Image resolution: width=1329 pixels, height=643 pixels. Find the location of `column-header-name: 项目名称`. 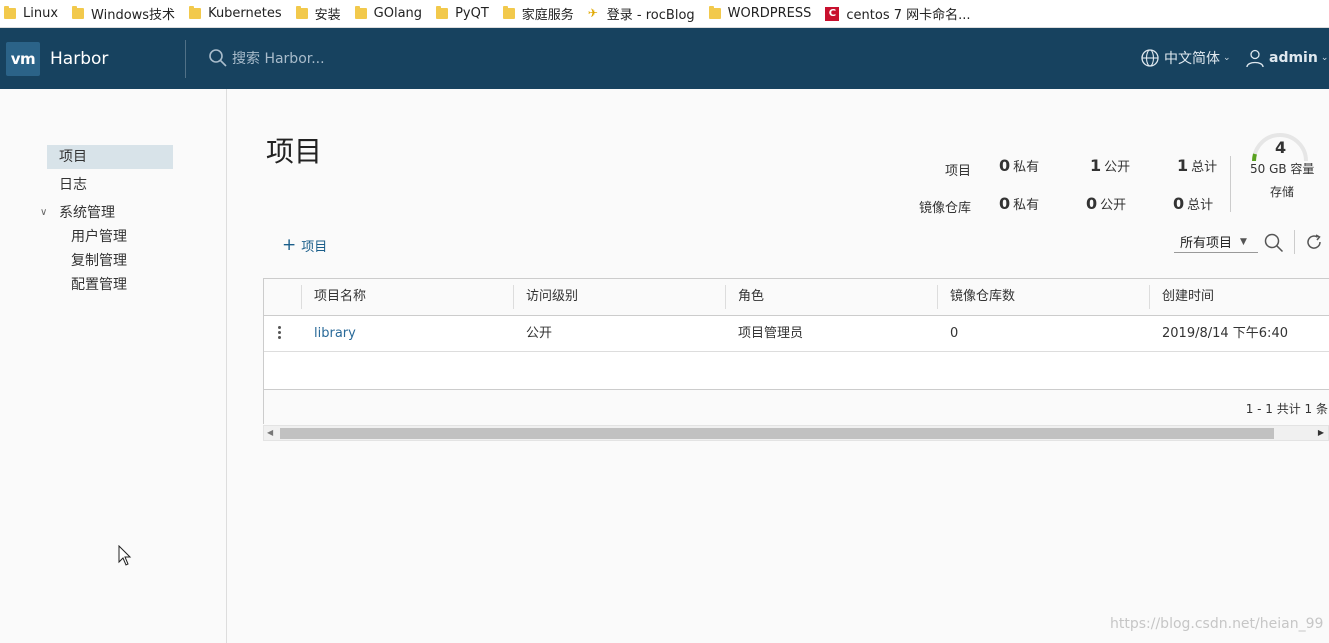

column-header-name: 项目名称 is located at coordinates (334, 297).